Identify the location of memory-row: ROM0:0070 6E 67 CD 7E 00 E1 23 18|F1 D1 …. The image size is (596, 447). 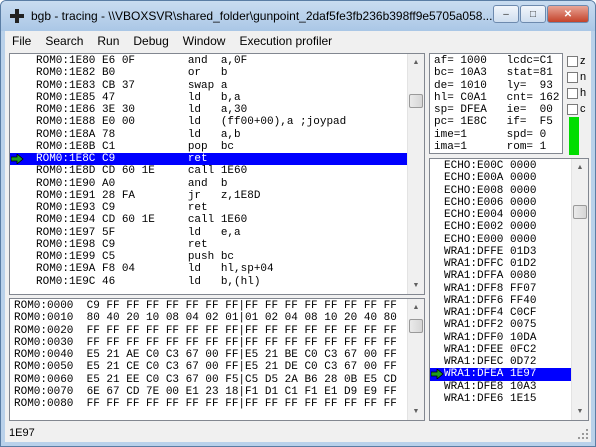
(209, 392).